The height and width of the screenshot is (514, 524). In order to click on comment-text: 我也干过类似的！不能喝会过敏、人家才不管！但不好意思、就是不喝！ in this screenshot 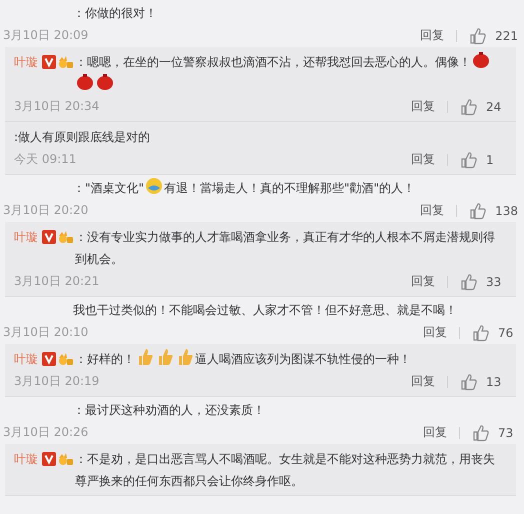, I will do `click(265, 310)`.